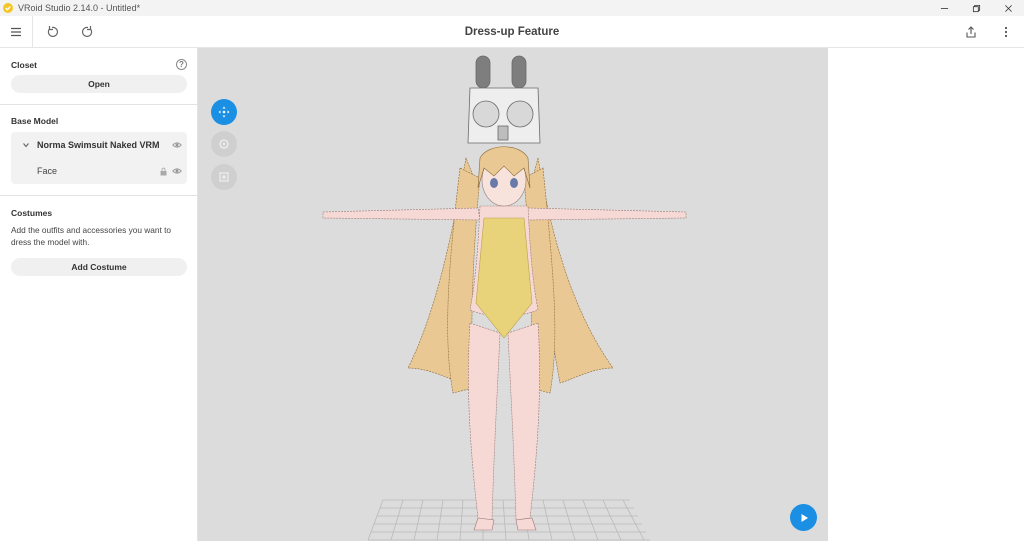  What do you see at coordinates (508, 520) in the screenshot?
I see `floor-grid` at bounding box center [508, 520].